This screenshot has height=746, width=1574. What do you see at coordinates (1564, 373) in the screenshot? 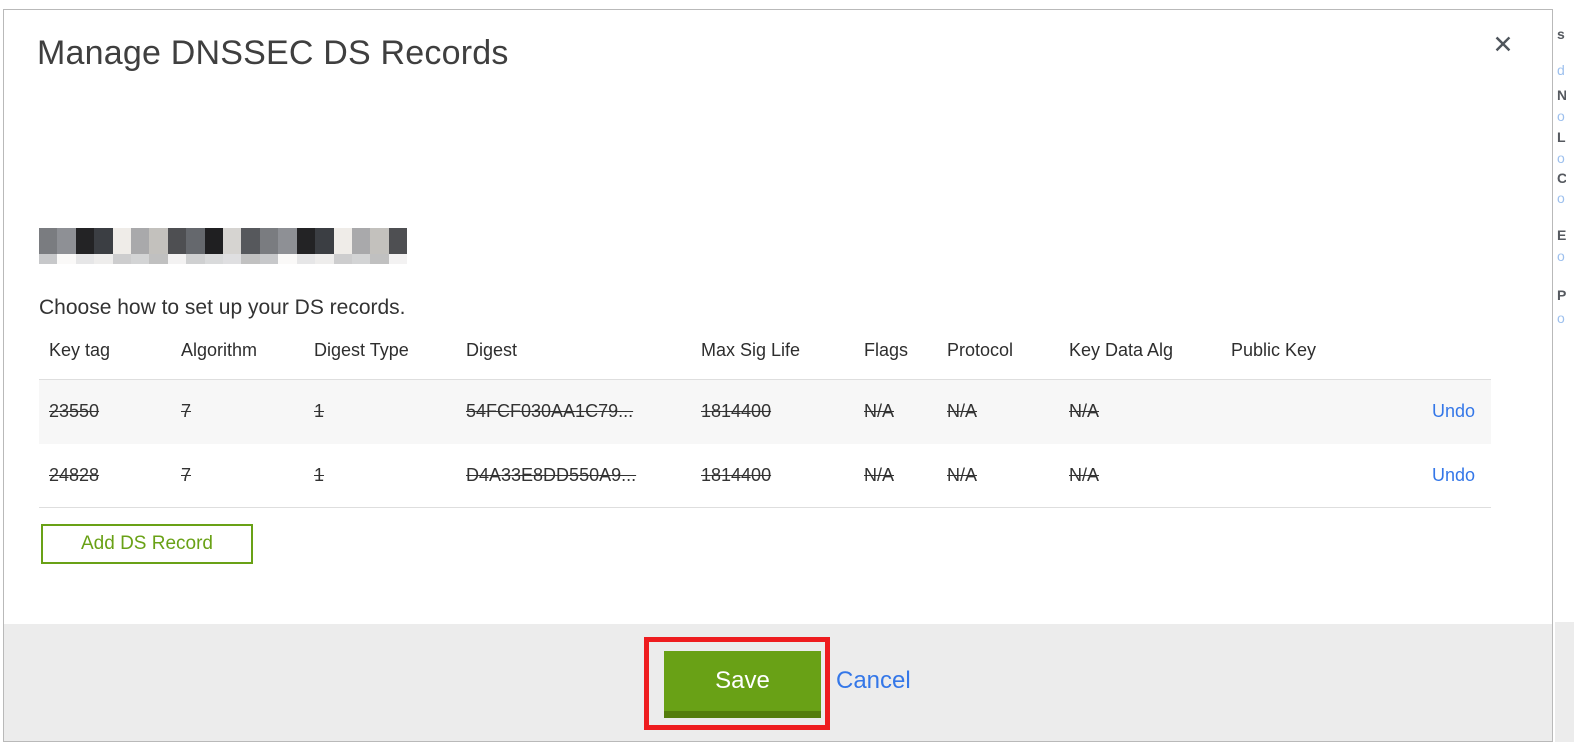
I see `background-page-sliver: sdNoLoCoEoPo` at bounding box center [1564, 373].